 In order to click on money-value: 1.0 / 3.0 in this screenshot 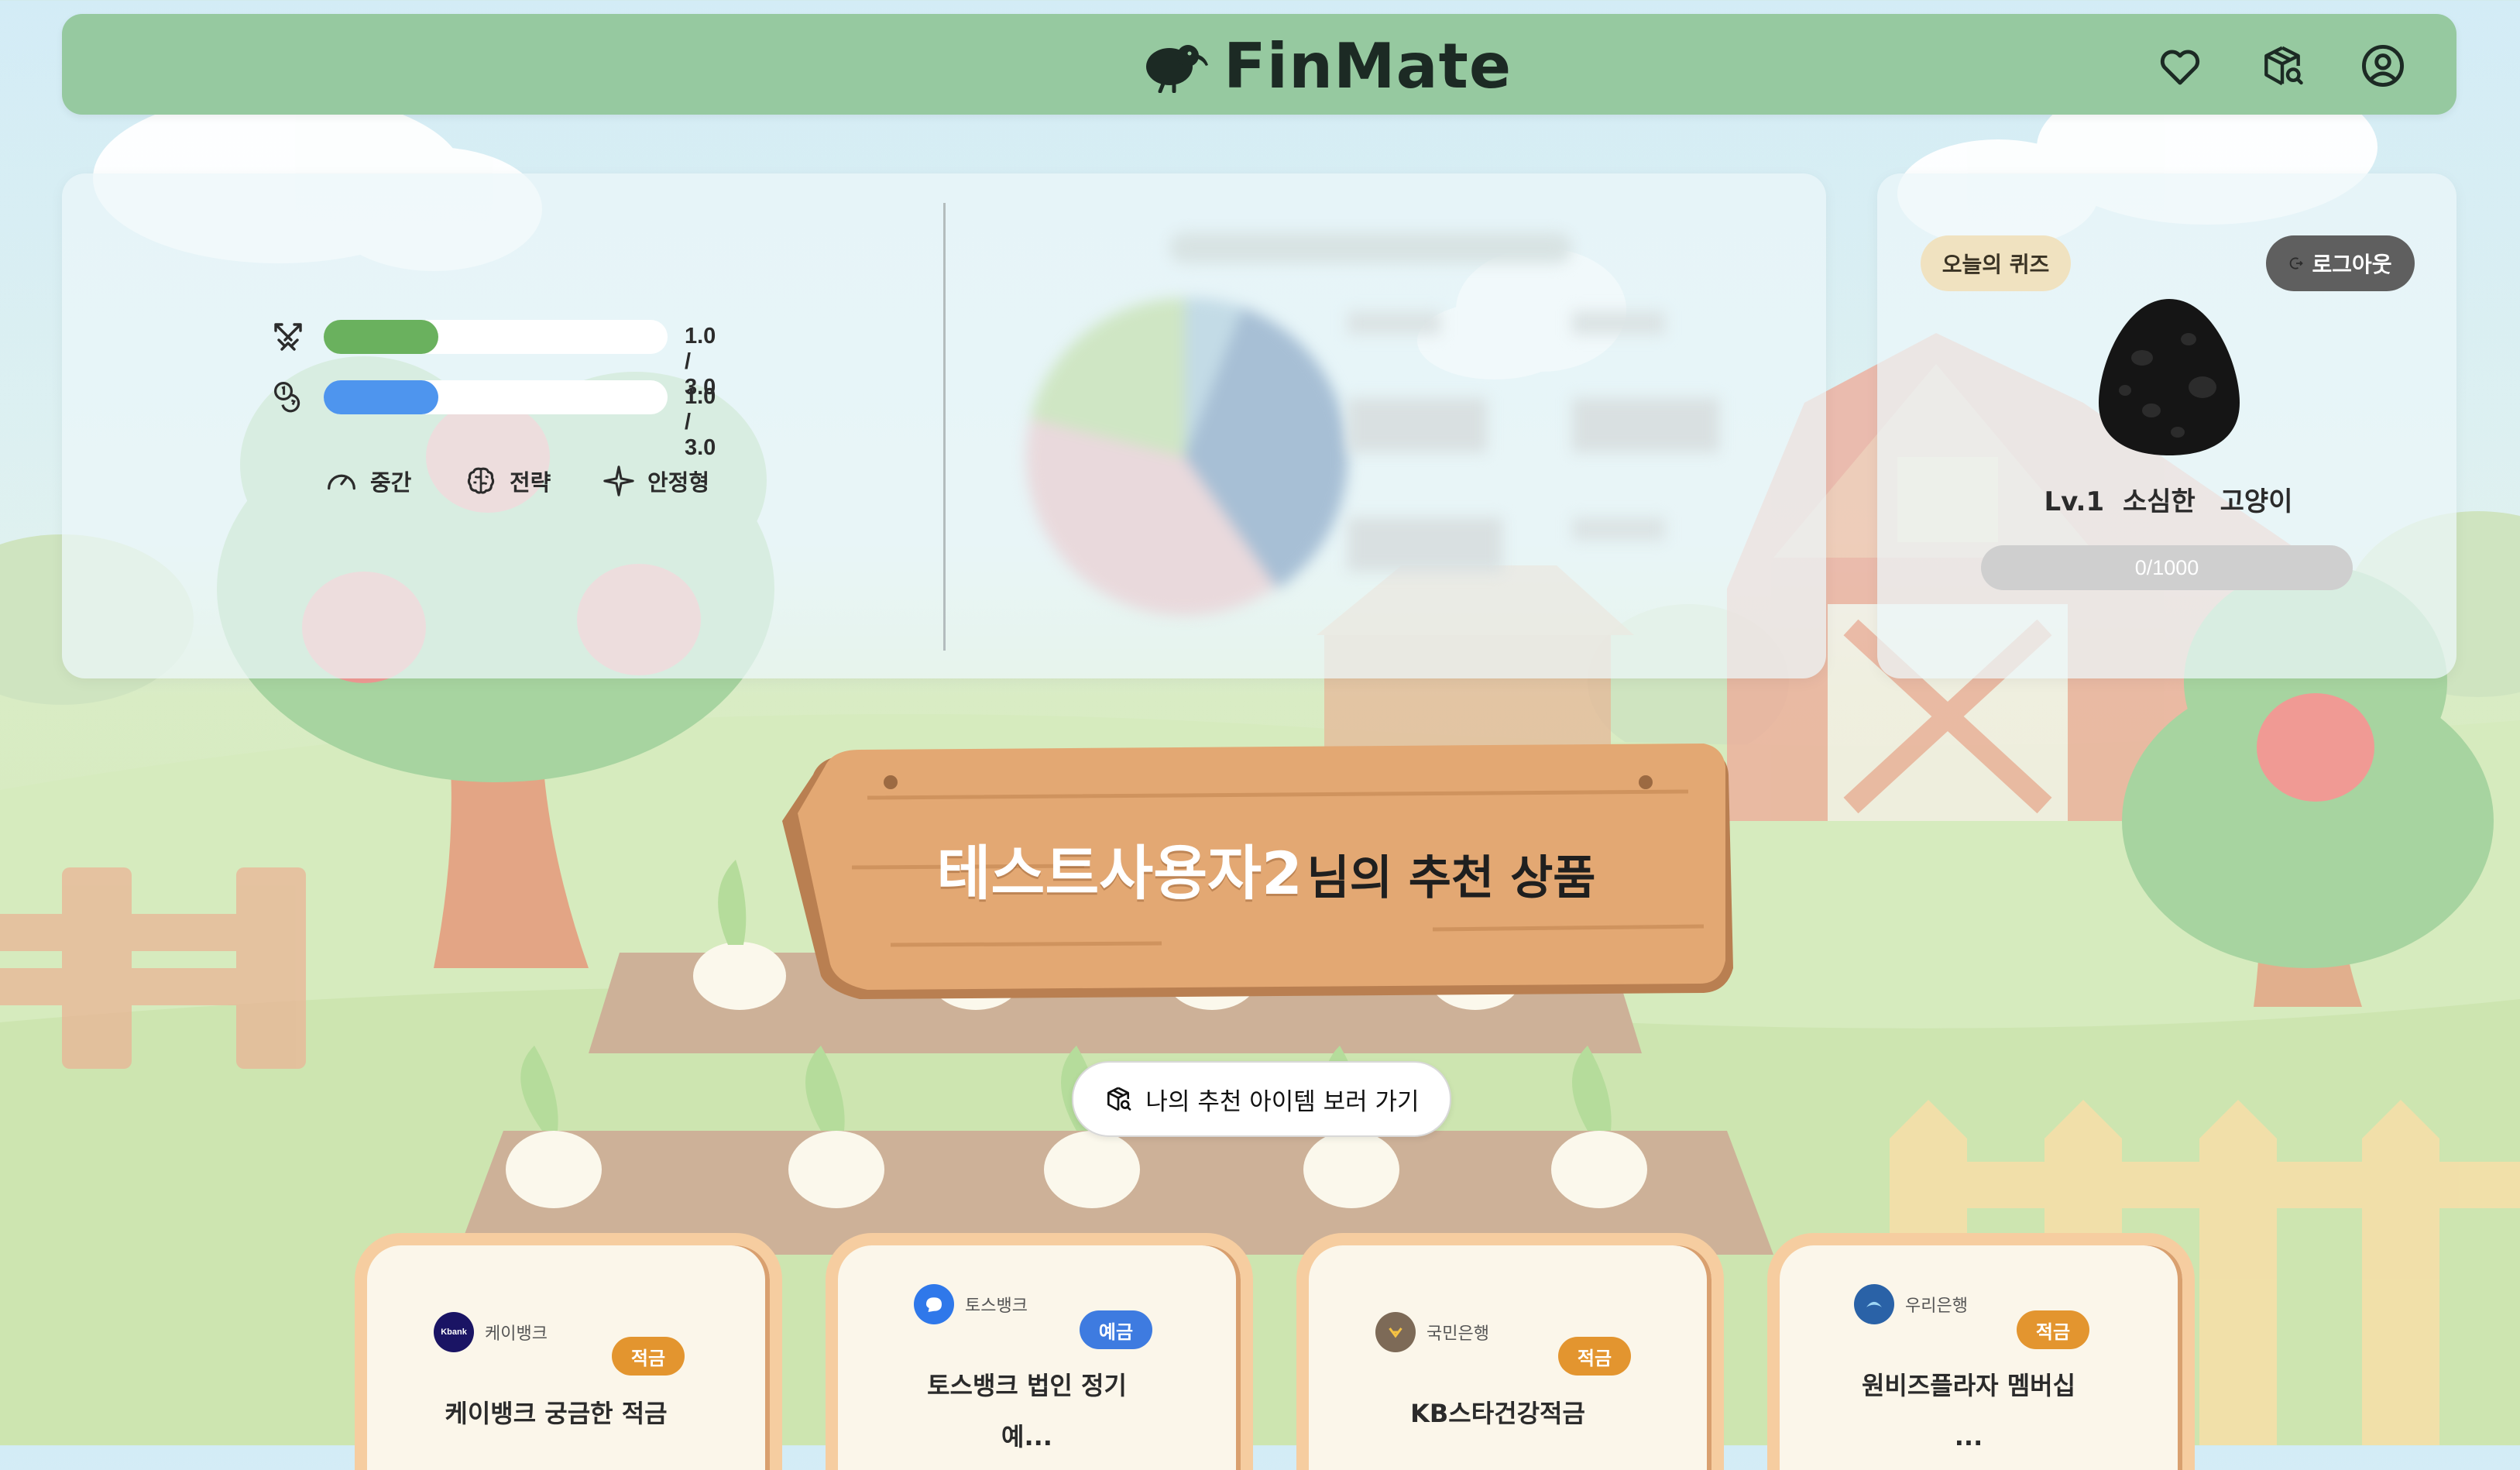, I will do `click(701, 422)`.